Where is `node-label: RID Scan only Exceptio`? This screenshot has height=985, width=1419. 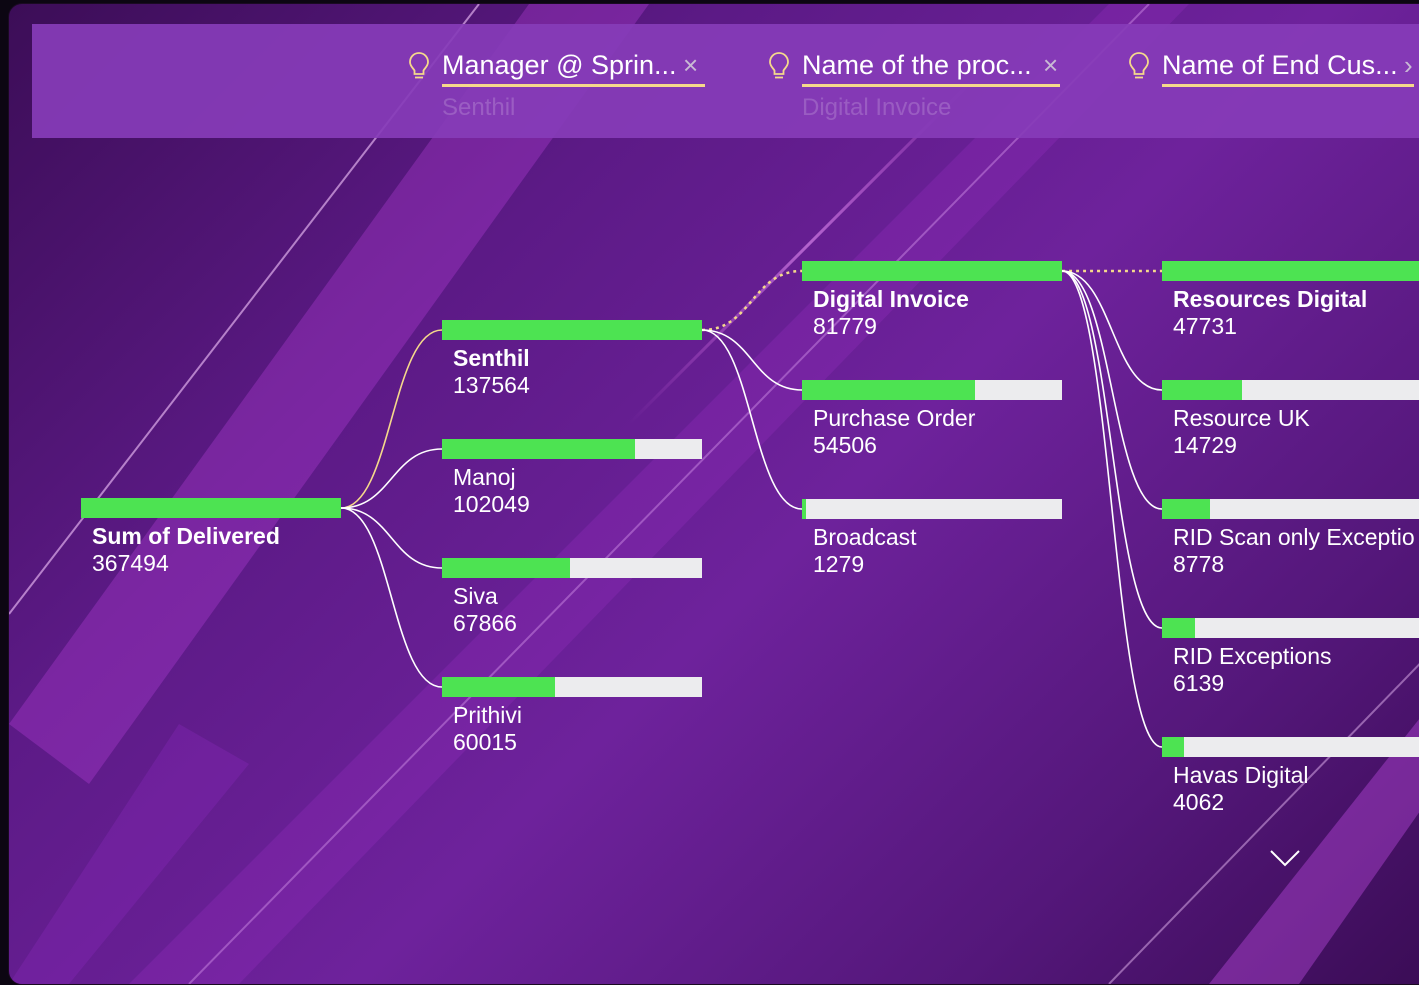 node-label: RID Scan only Exceptio is located at coordinates (1294, 537).